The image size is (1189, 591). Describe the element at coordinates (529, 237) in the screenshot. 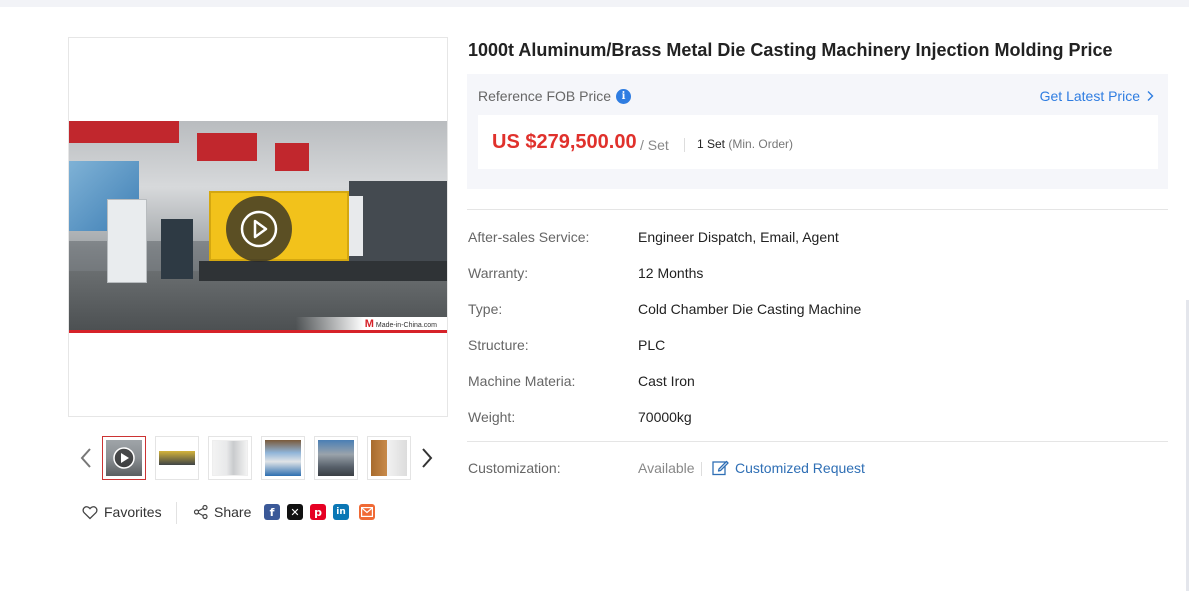

I see `spec-label: After-sales Service:` at that location.